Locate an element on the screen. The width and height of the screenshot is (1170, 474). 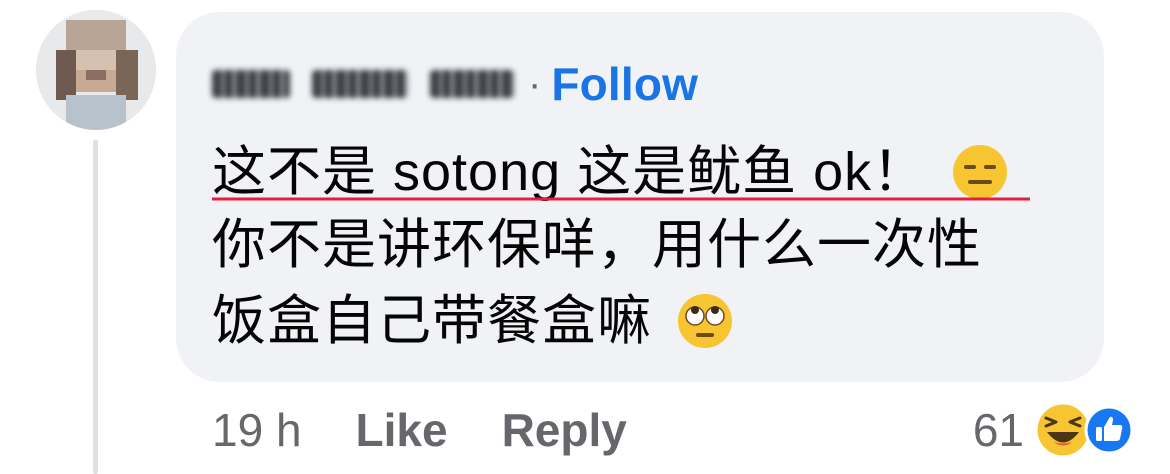
expressionless-face-icon is located at coordinates (980, 172).